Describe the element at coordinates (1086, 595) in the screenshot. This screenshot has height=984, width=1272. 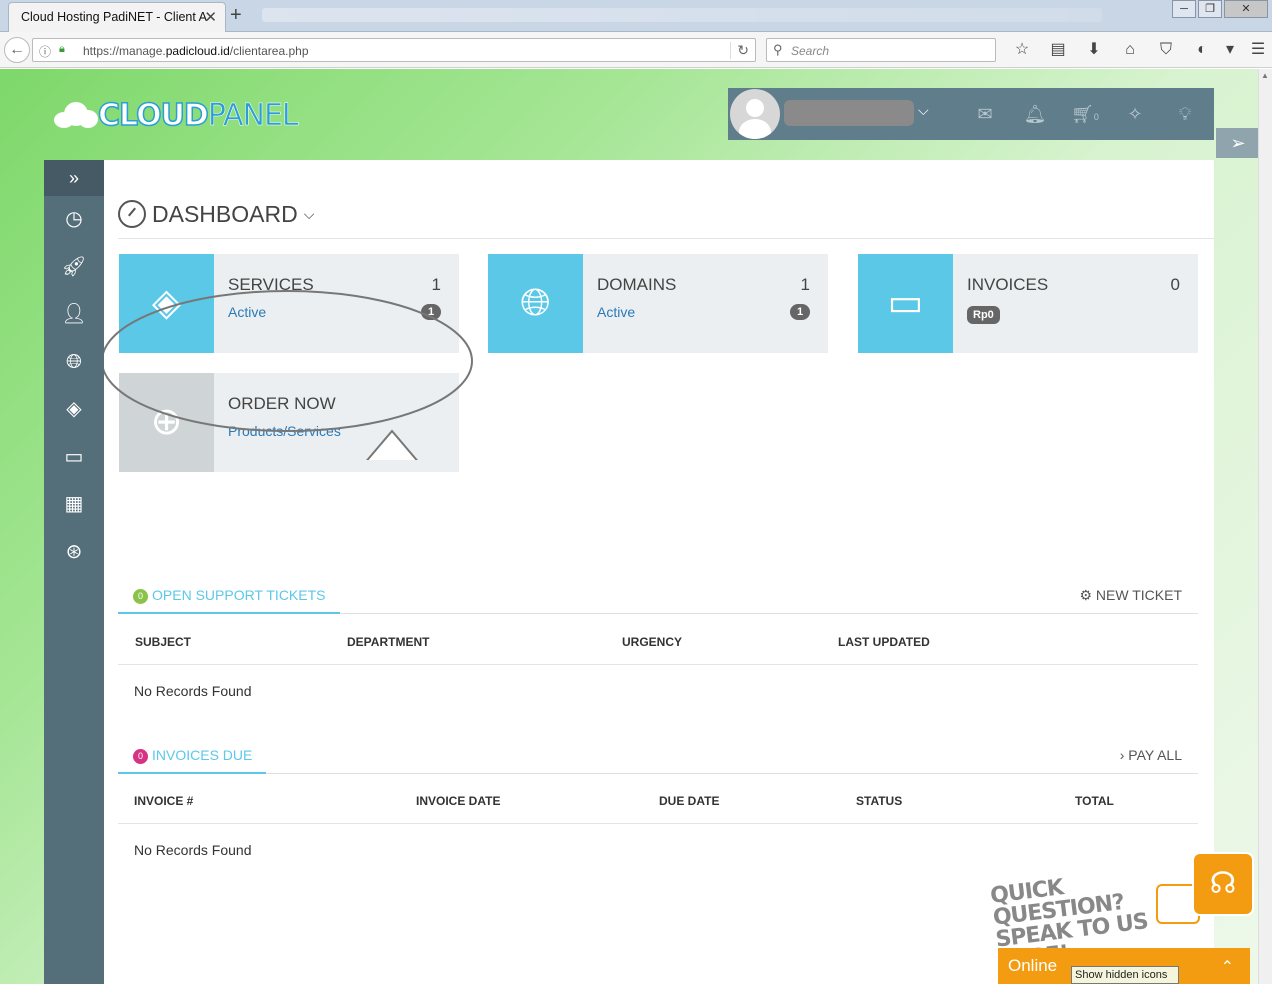
I see `gear-icon: ⚙` at that location.